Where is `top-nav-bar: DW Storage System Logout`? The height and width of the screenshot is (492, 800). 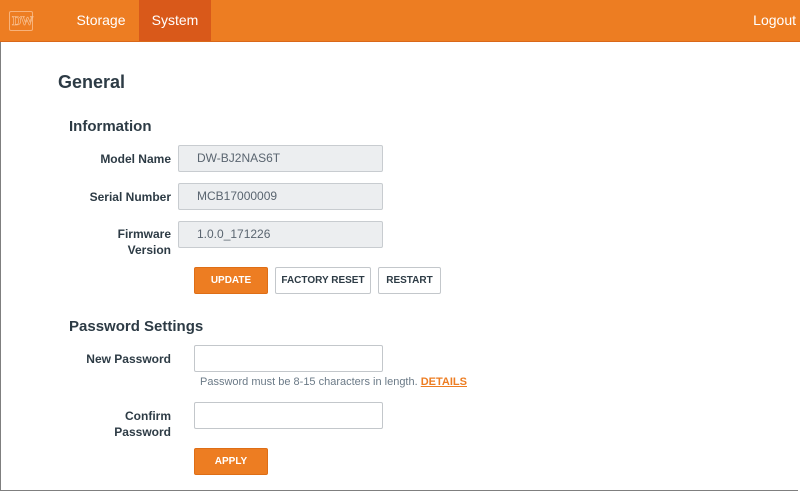
top-nav-bar: DW Storage System Logout is located at coordinates (400, 21).